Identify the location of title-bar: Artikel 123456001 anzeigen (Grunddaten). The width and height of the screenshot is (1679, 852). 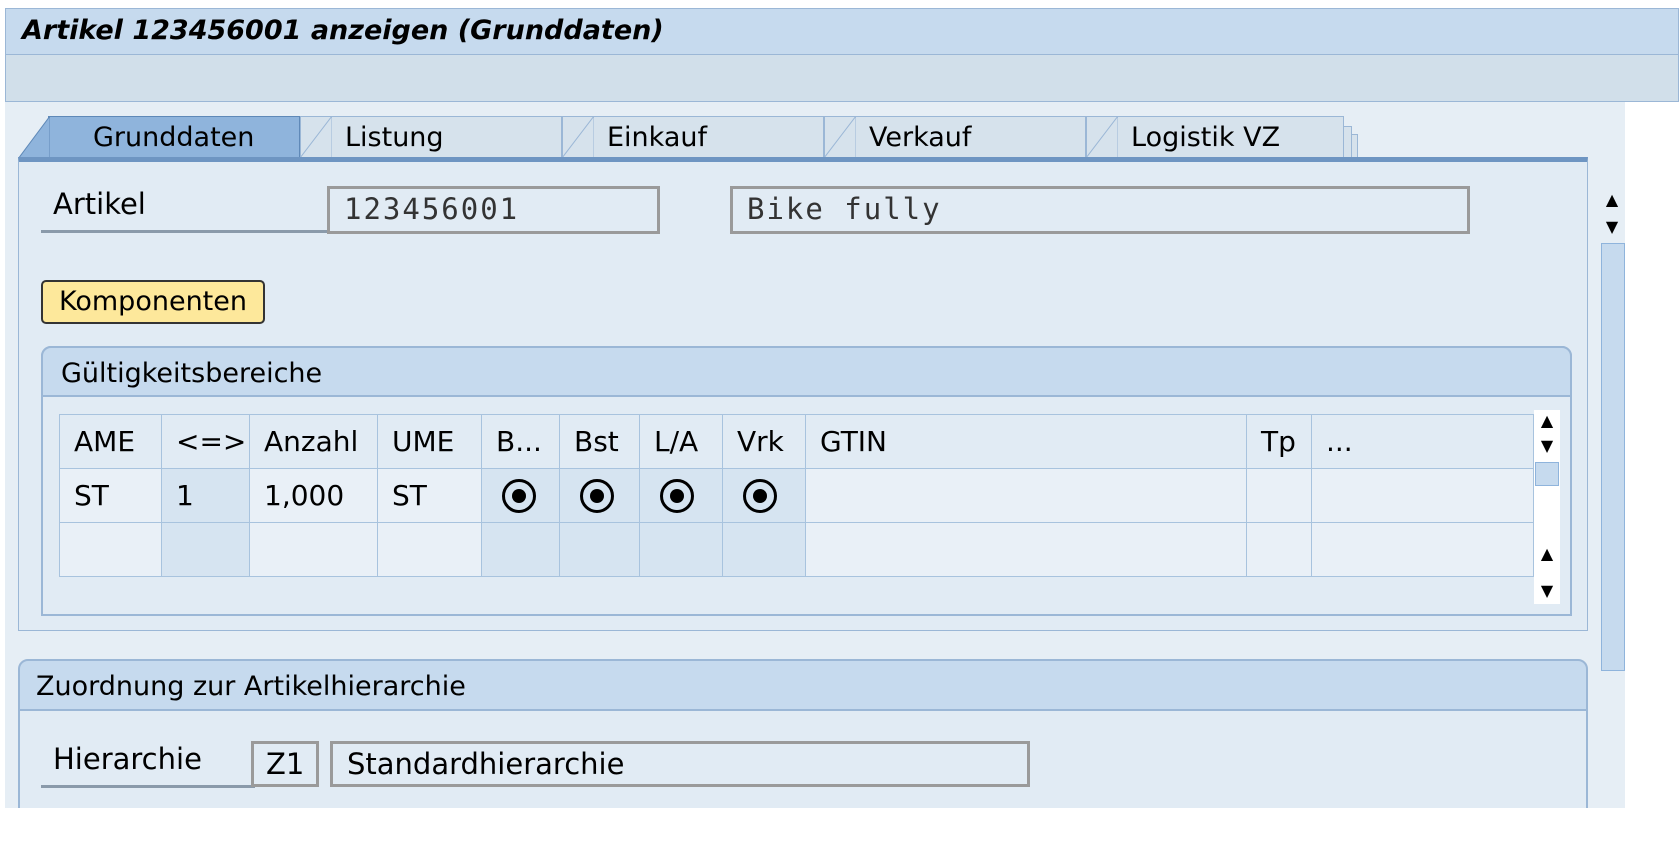
(842, 31).